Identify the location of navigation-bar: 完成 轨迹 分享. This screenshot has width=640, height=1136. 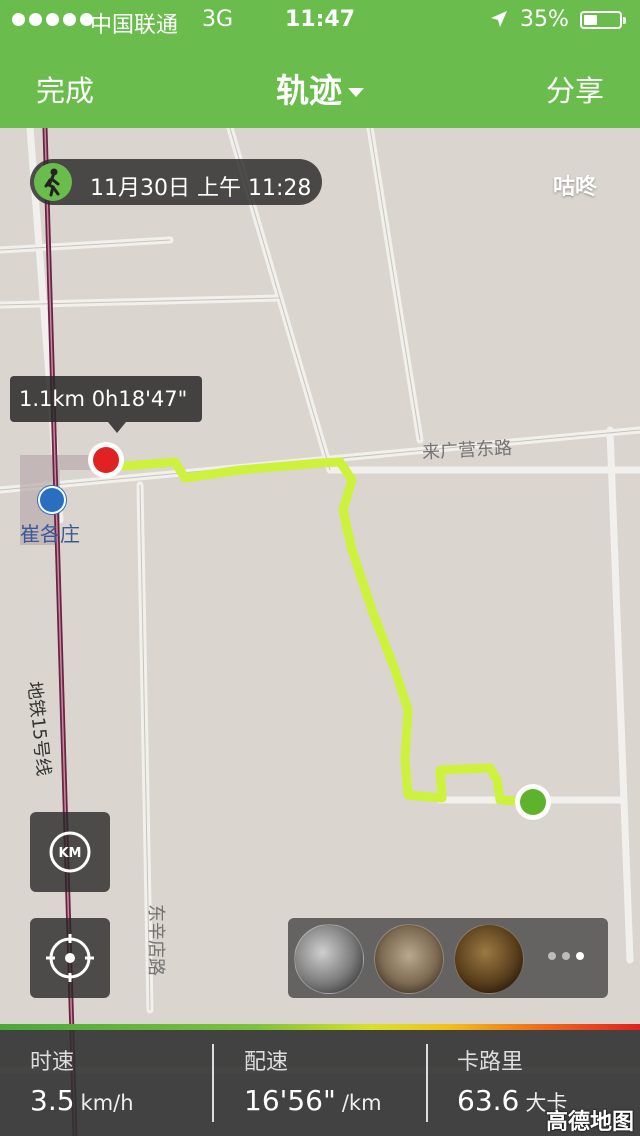
(320, 84).